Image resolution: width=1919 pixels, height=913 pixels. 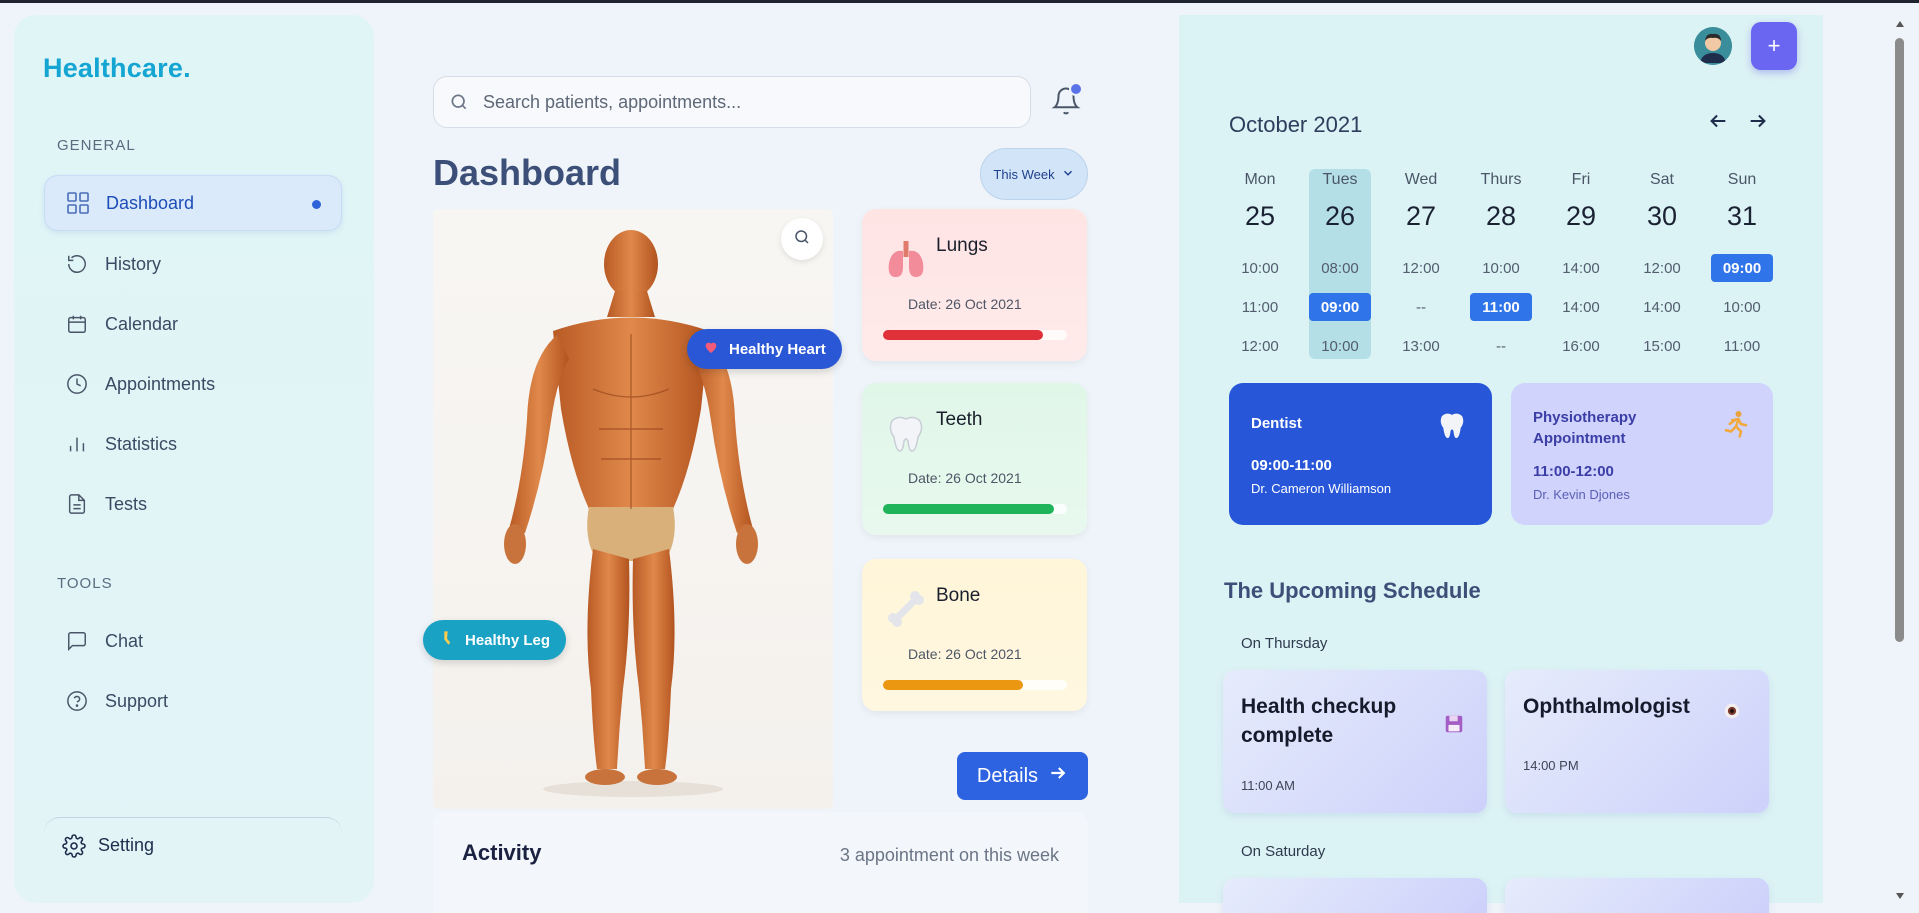 What do you see at coordinates (1606, 706) in the screenshot?
I see `schedule-title: Ophthalmologist` at bounding box center [1606, 706].